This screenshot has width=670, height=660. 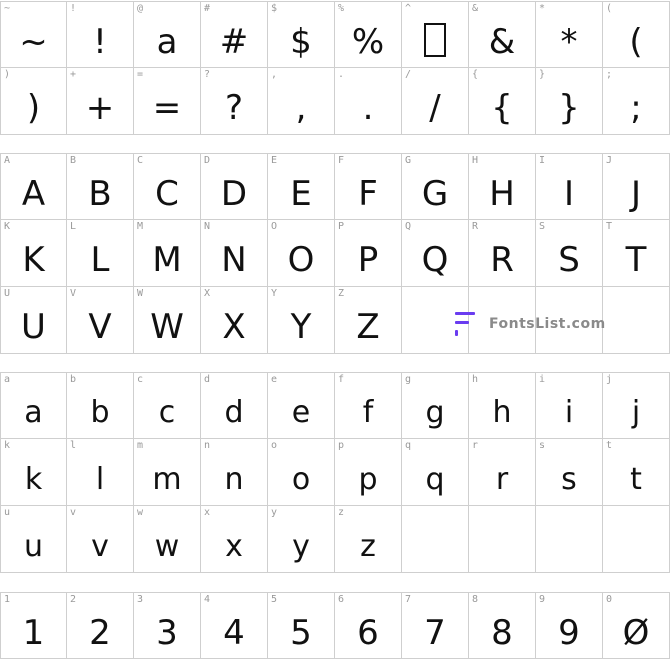 I want to click on glyph-row: AABBCCDDEEFFGGHHIIJJ, so click(x=335, y=186).